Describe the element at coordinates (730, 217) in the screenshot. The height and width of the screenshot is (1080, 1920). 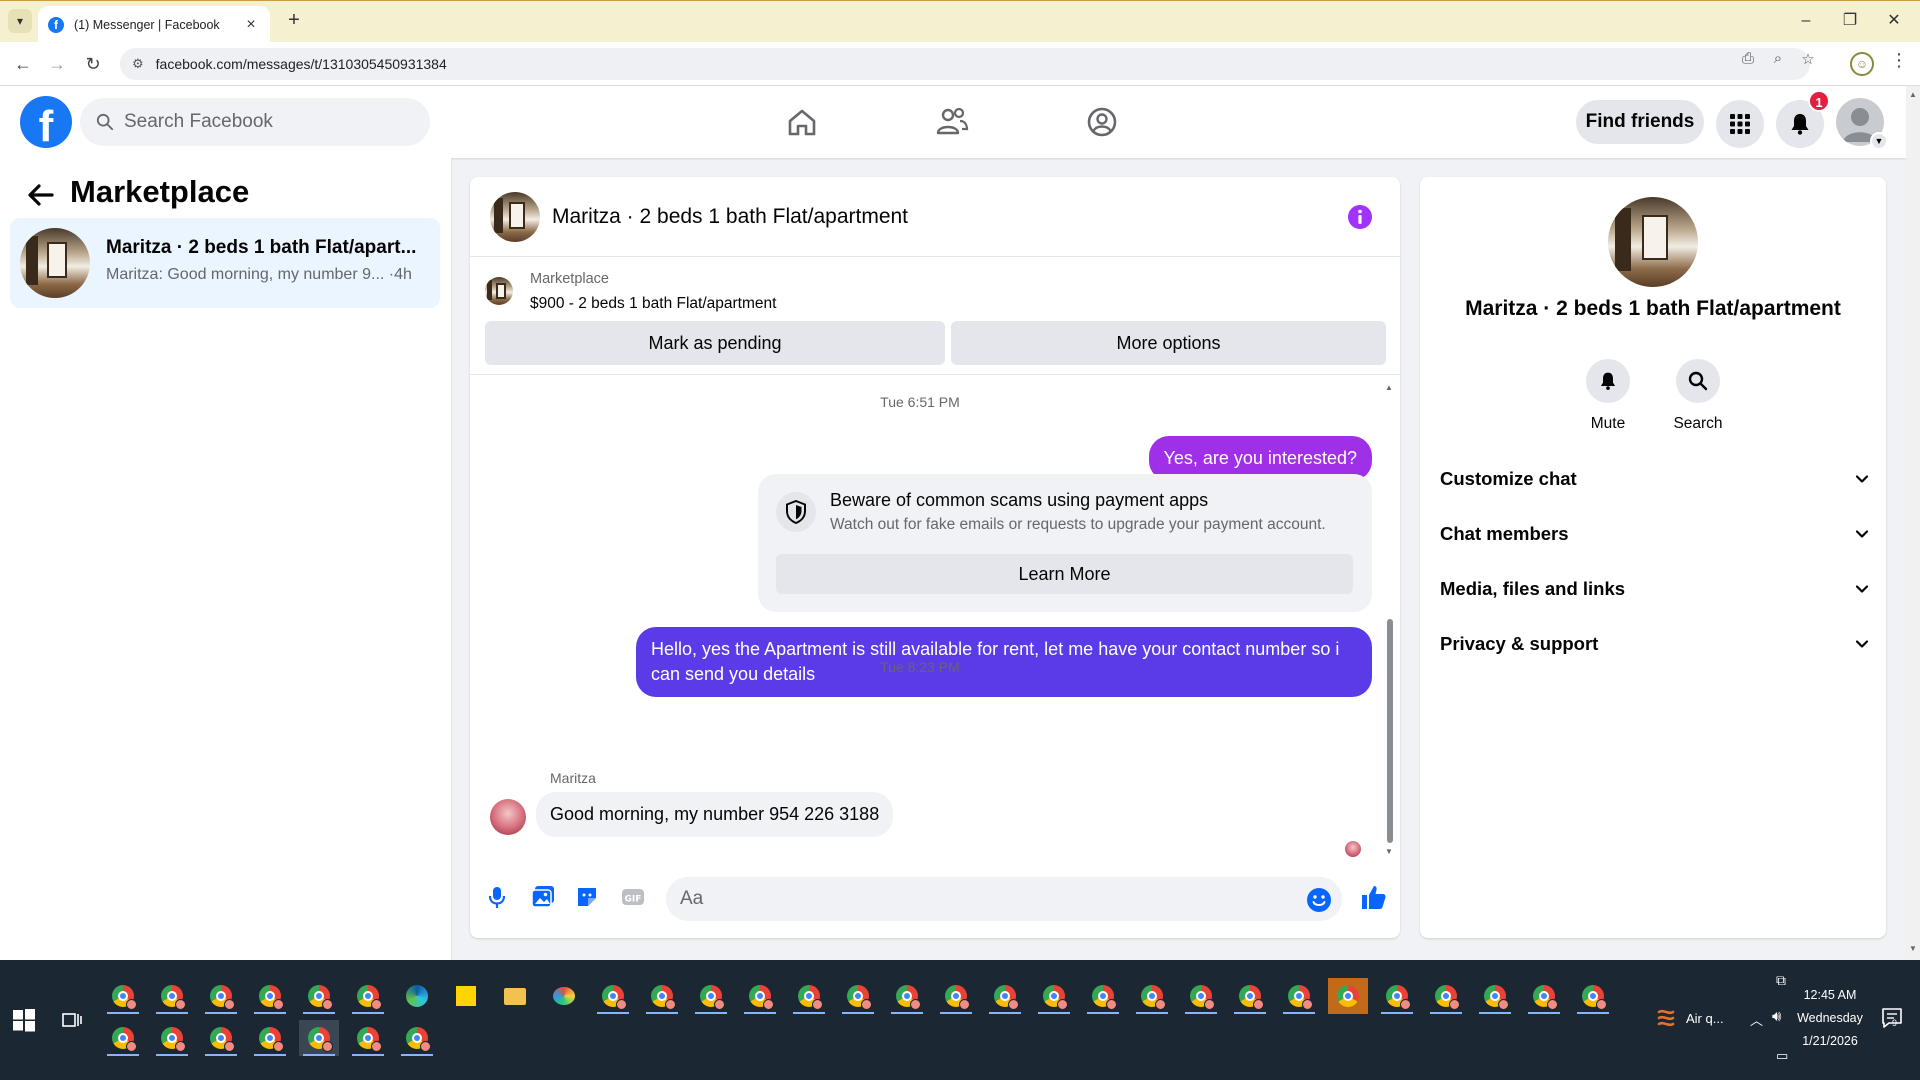
I see `chat-title: Maritza · 2 beds 1 bath Flat/apartment` at that location.